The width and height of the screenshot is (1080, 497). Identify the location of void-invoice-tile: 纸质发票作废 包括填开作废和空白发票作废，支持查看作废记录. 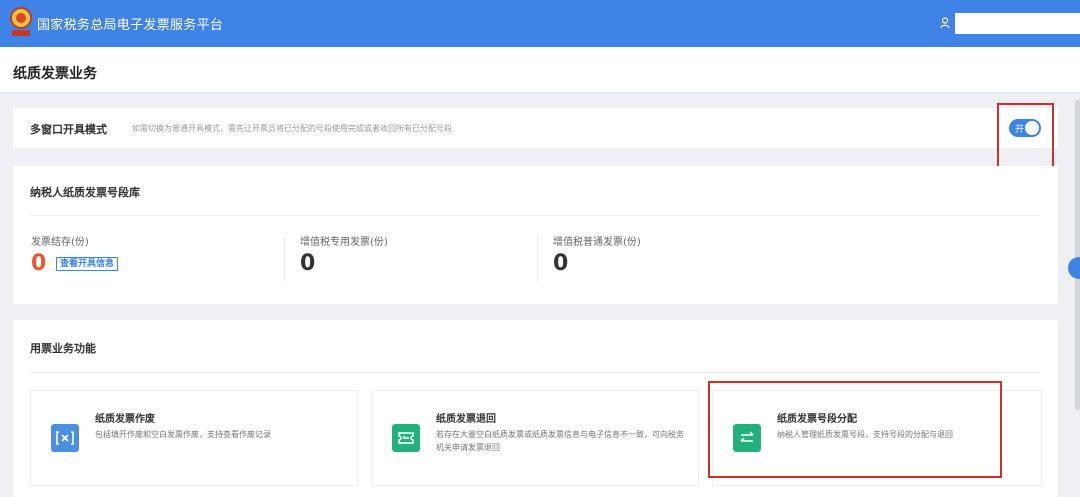
(194, 438).